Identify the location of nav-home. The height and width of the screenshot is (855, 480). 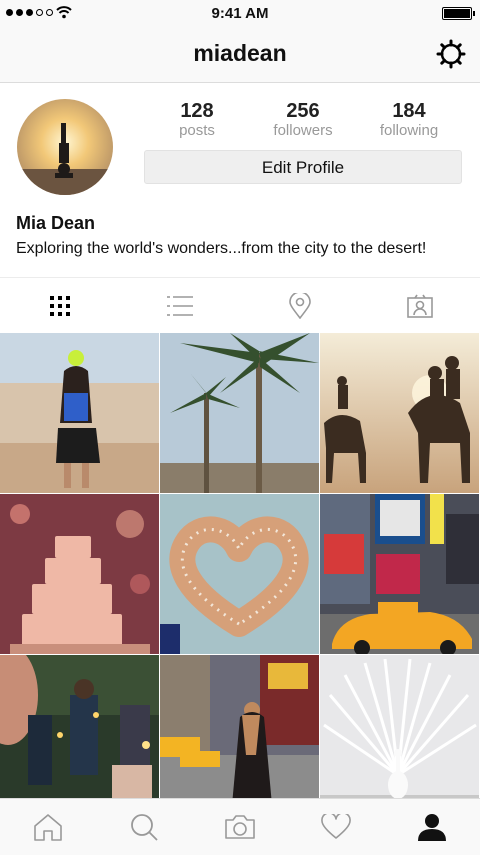
(48, 827).